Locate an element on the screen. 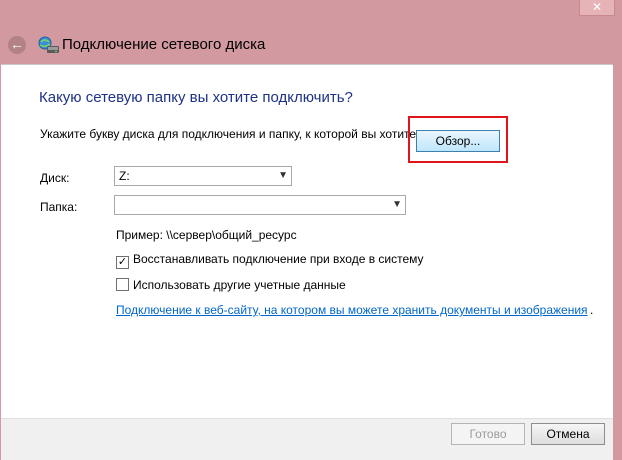 This screenshot has width=622, height=460. close-icon: ✕ is located at coordinates (597, 7).